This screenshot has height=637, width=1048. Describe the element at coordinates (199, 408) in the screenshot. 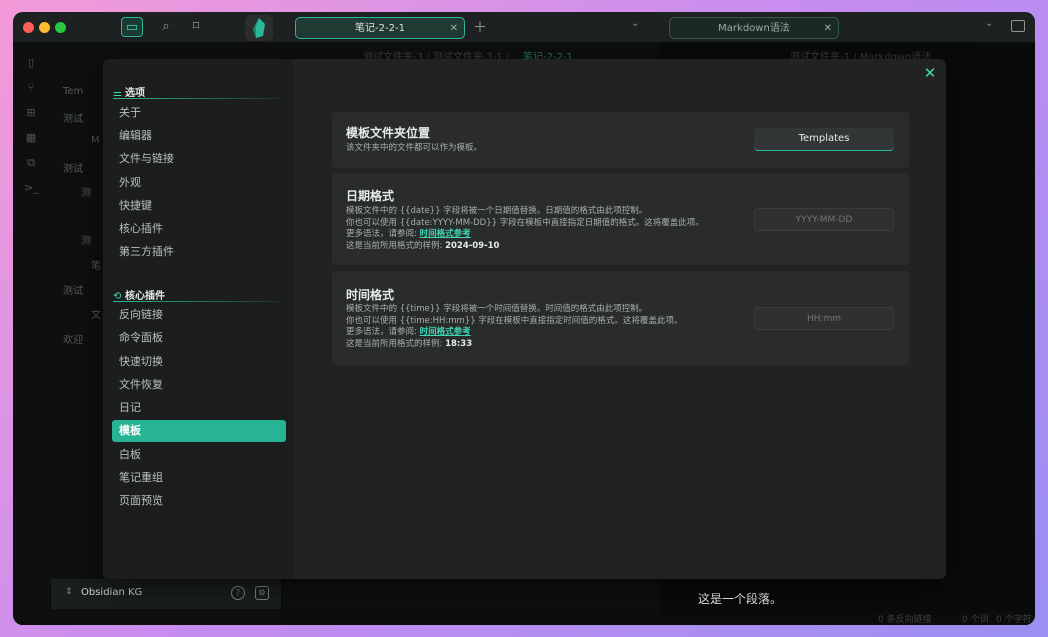

I see `sidebar-item-daily-notes: 日记` at that location.